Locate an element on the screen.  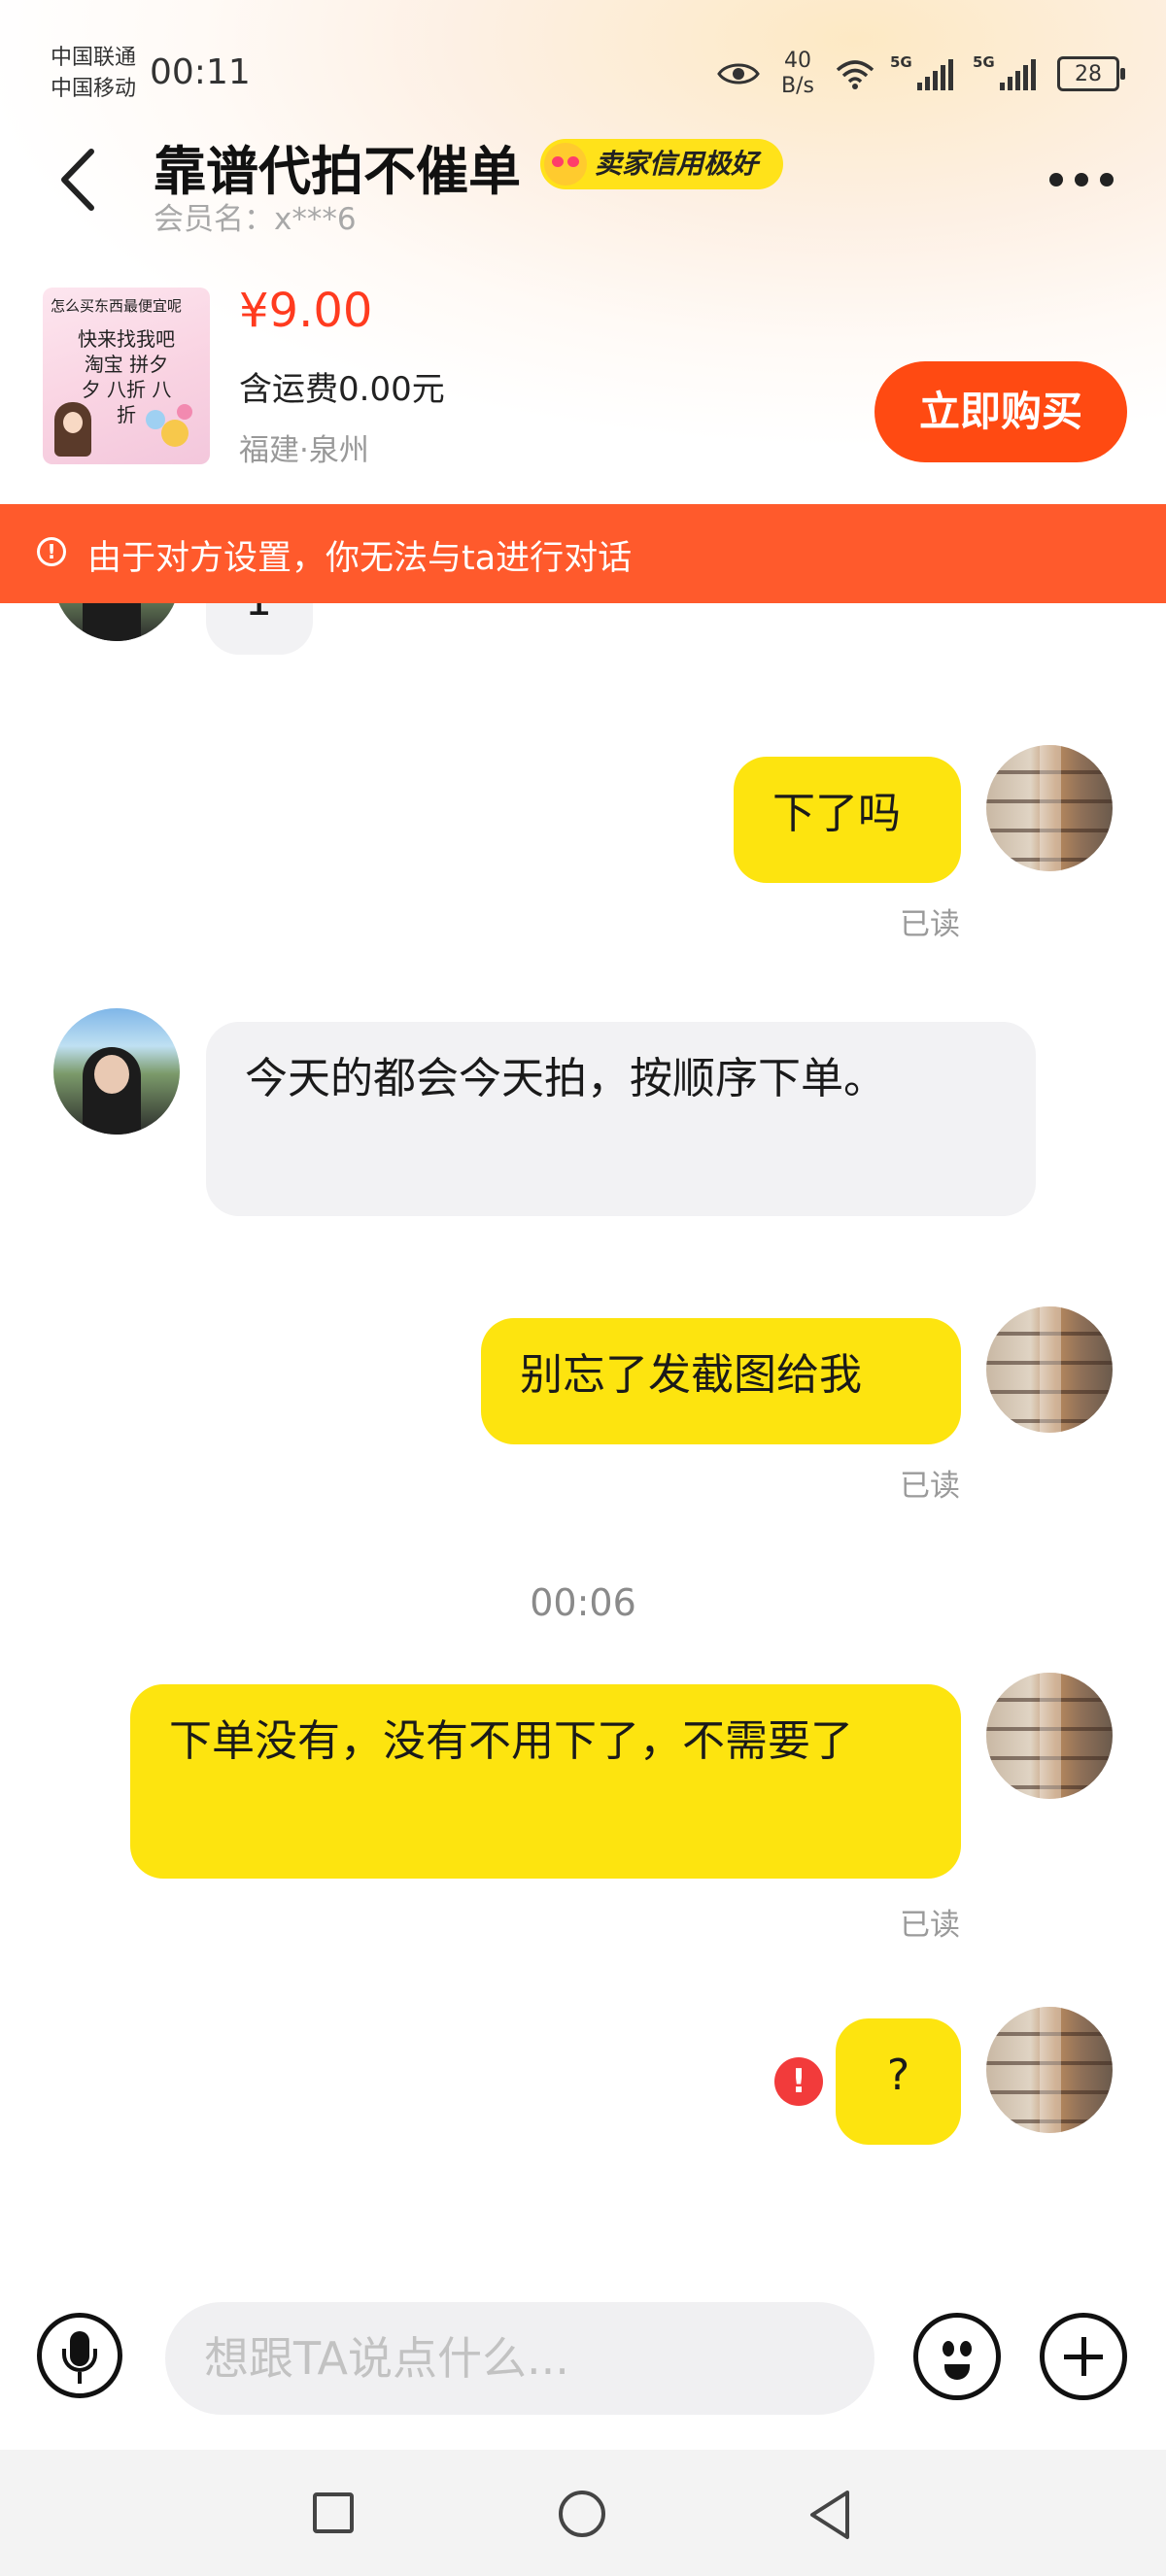
system-navigation-bar is located at coordinates (583, 2513).